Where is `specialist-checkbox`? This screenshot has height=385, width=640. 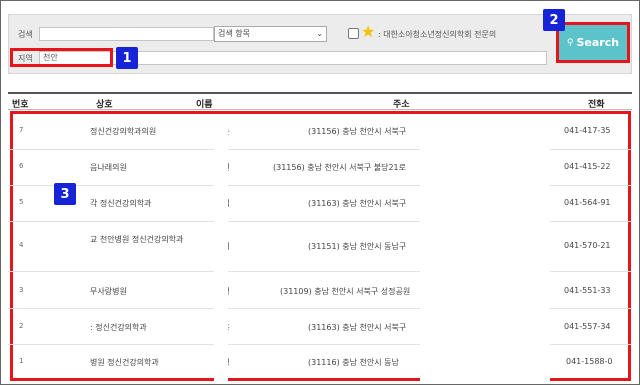 specialist-checkbox is located at coordinates (353, 33).